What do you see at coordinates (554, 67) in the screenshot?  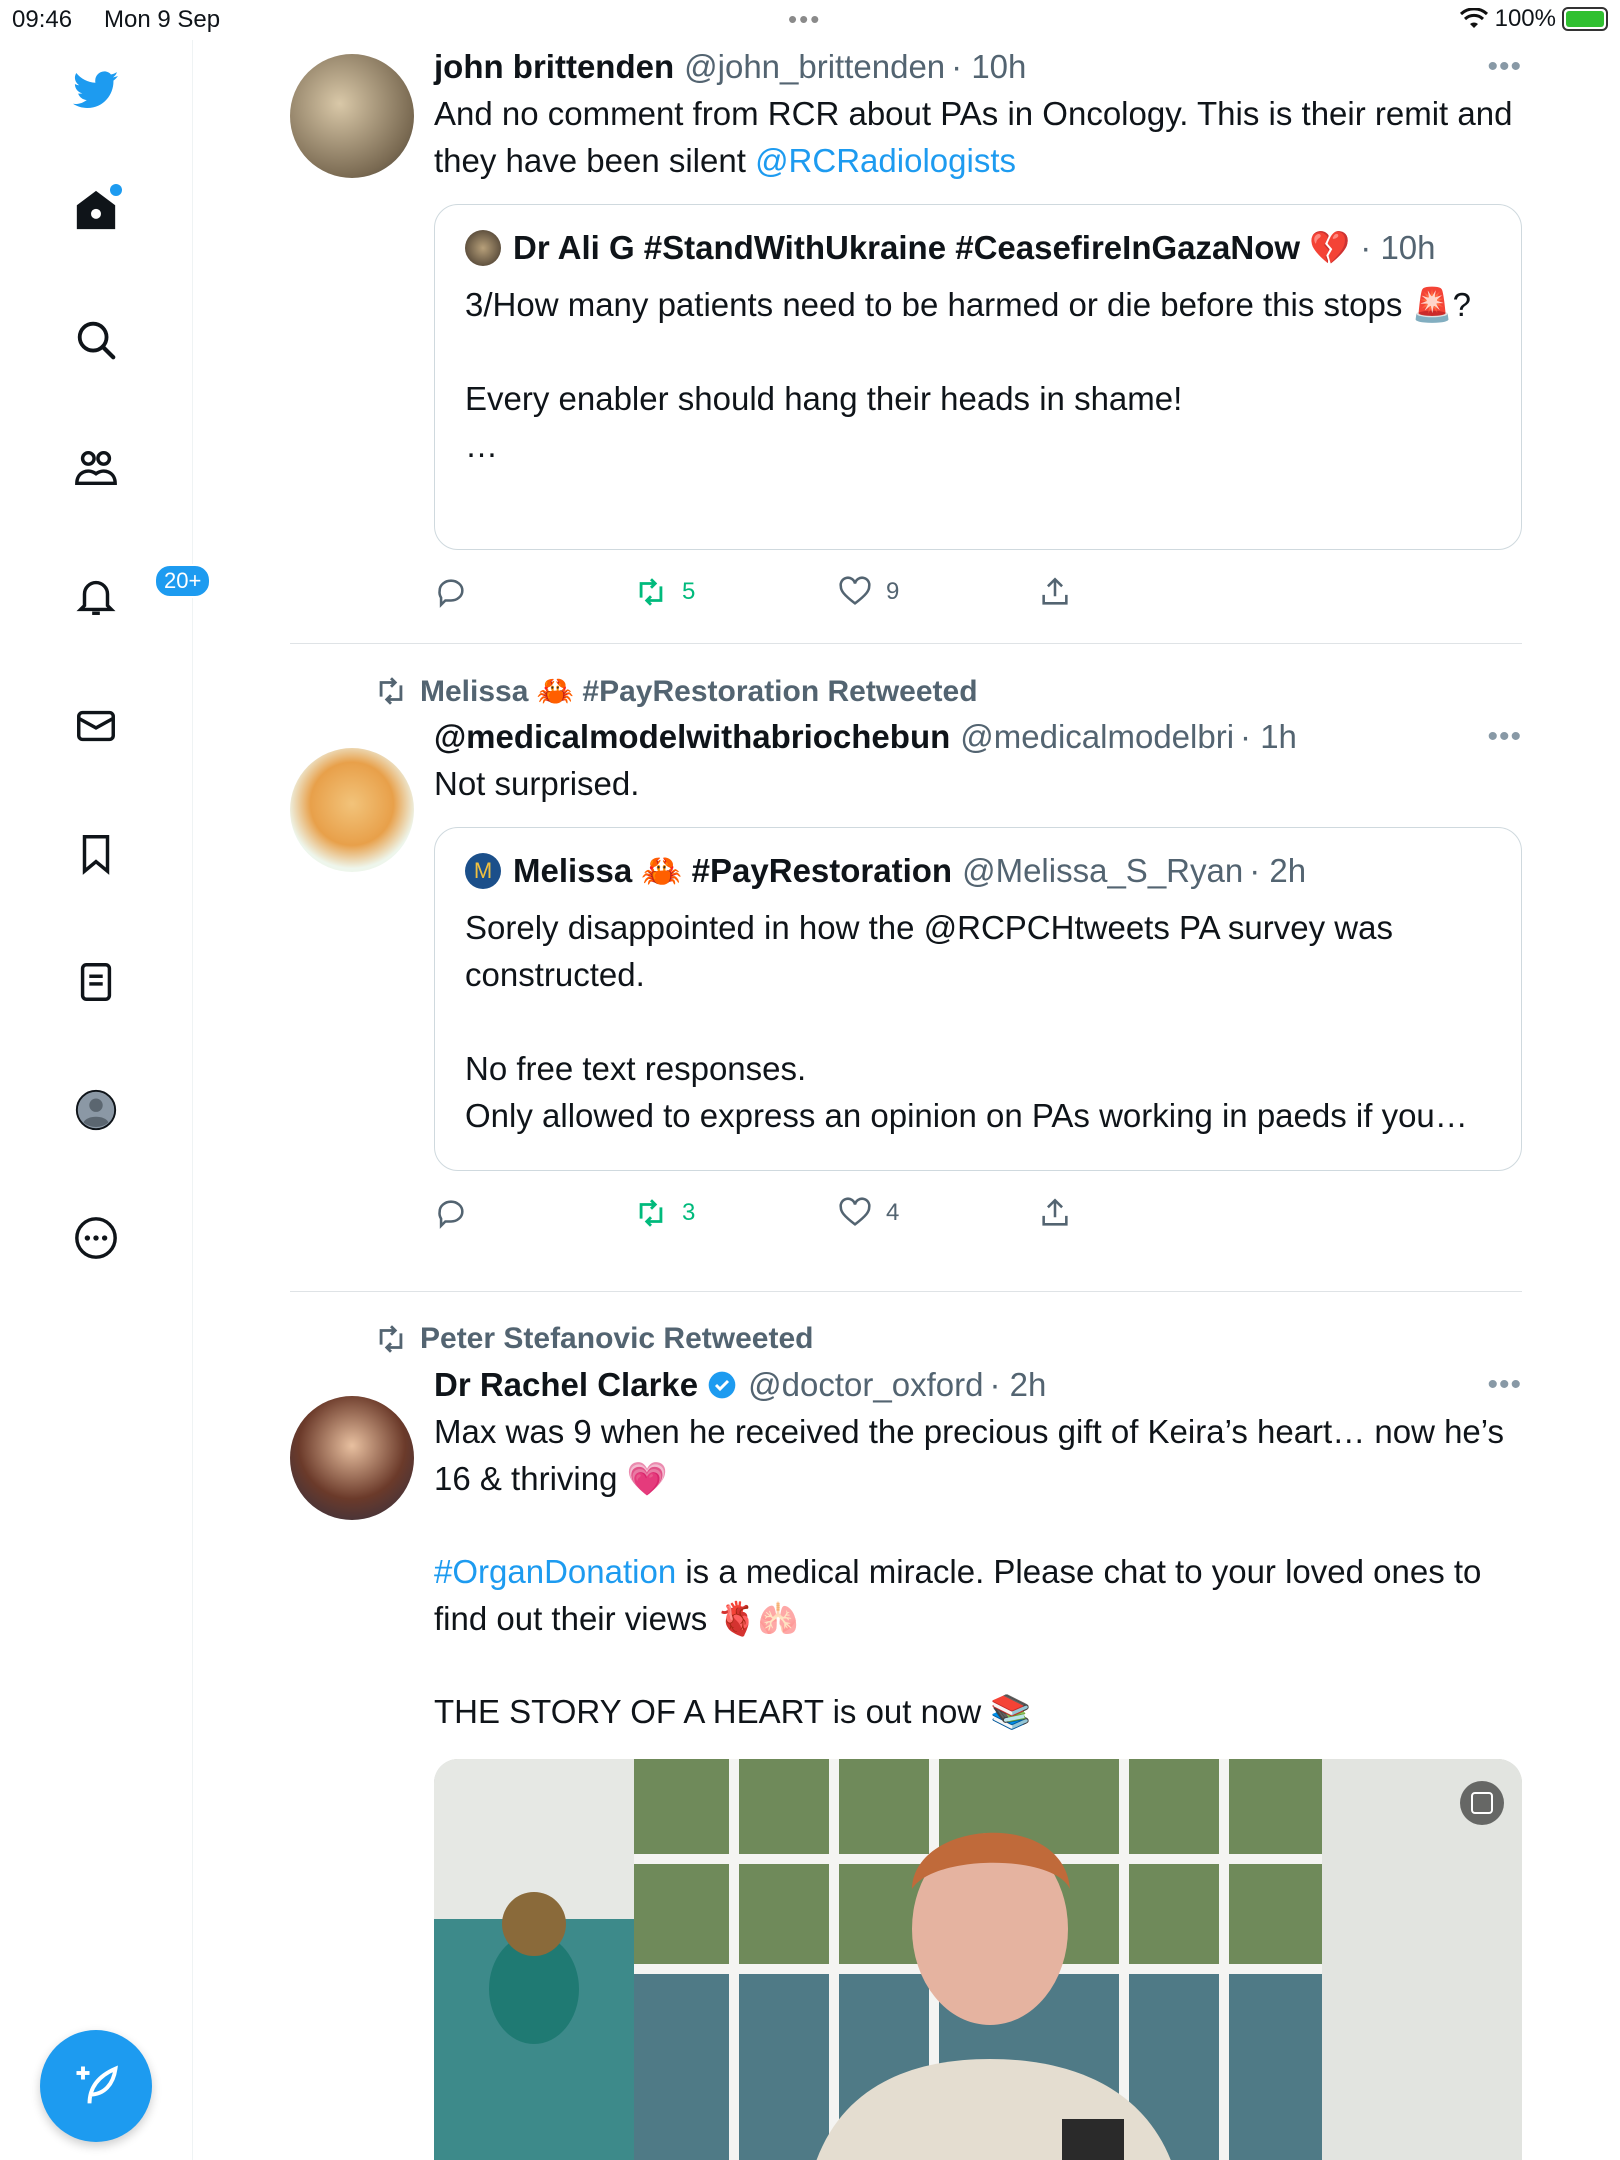 I see `author-name: john brittenden` at bounding box center [554, 67].